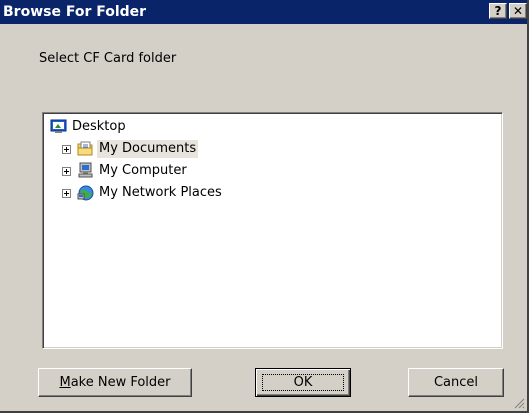 The width and height of the screenshot is (529, 413). What do you see at coordinates (108, 58) in the screenshot?
I see `instruction-text: Select CF Card folder` at bounding box center [108, 58].